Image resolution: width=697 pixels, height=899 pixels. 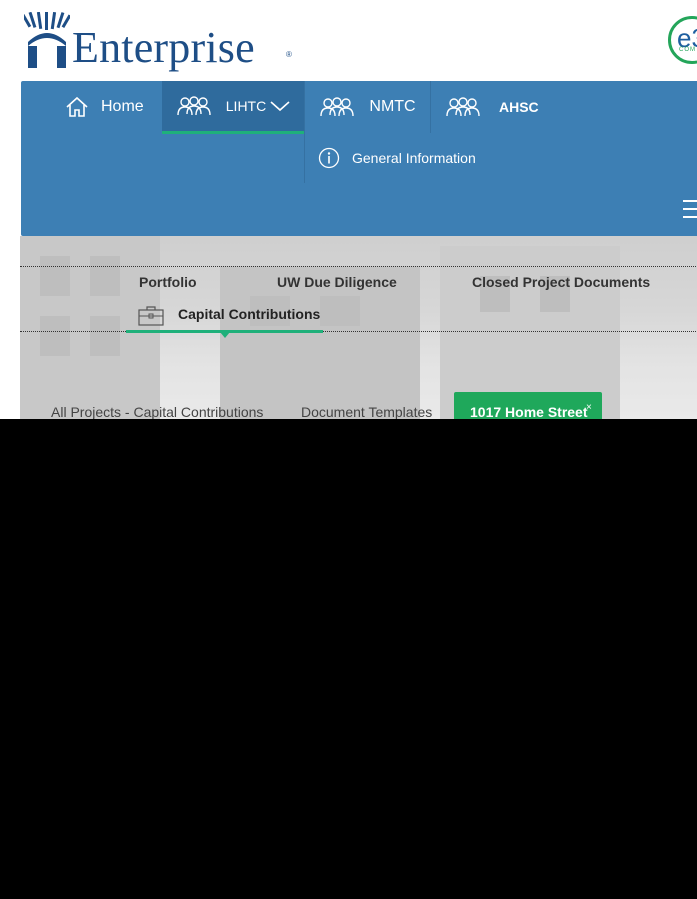 I want to click on nav-item-ahsc: AHSC, so click(x=505, y=107).